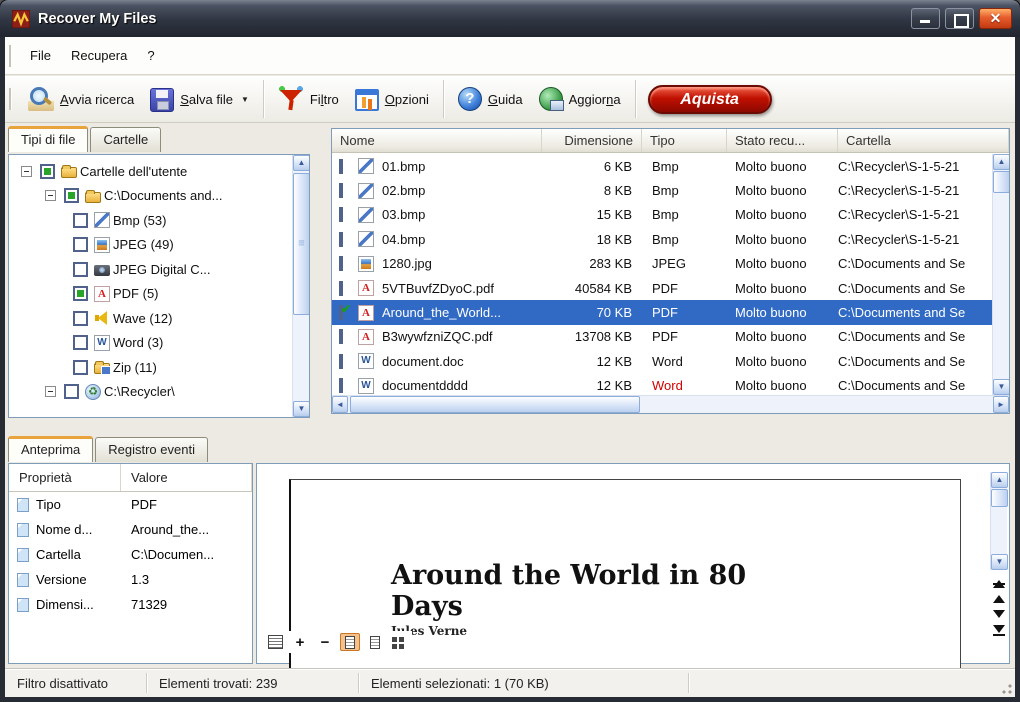 This screenshot has width=1020, height=702. What do you see at coordinates (134, 171) in the screenshot?
I see `tree-item-label: Cartelle dell'utente` at bounding box center [134, 171].